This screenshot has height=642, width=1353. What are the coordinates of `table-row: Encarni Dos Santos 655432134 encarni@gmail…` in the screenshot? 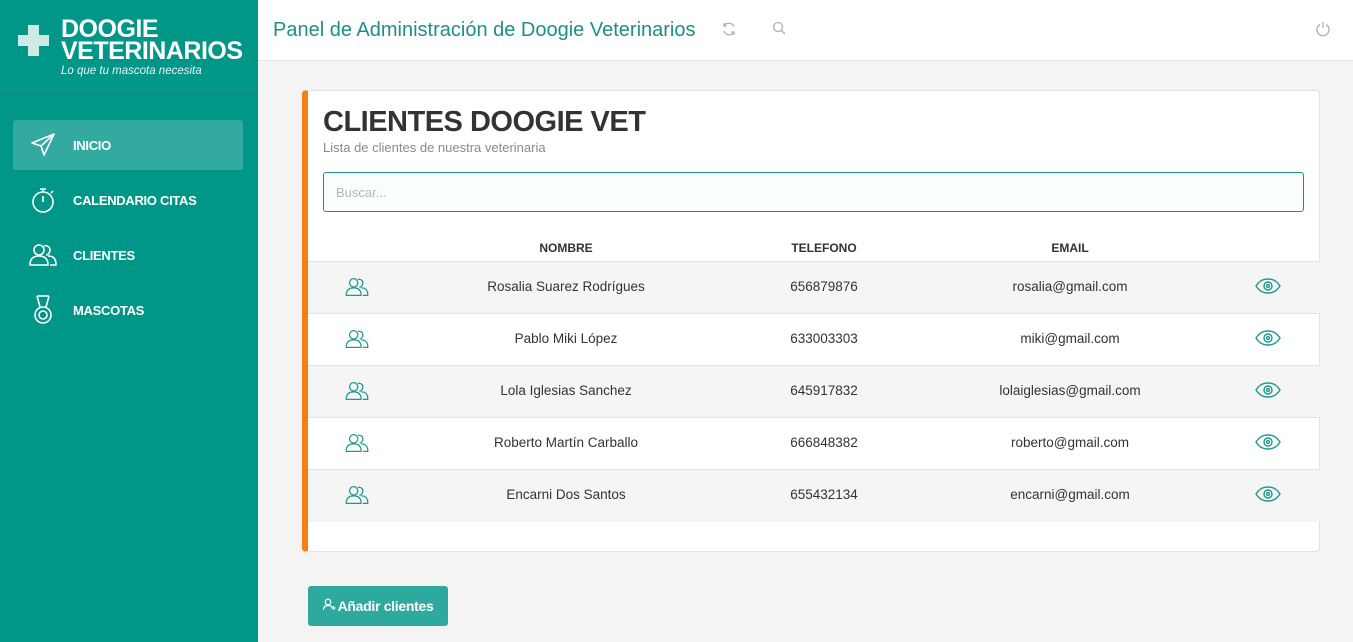 It's located at (814, 496).